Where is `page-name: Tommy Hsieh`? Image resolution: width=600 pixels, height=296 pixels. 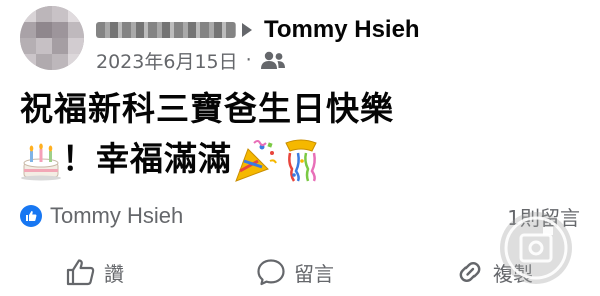 page-name: Tommy Hsieh is located at coordinates (342, 30).